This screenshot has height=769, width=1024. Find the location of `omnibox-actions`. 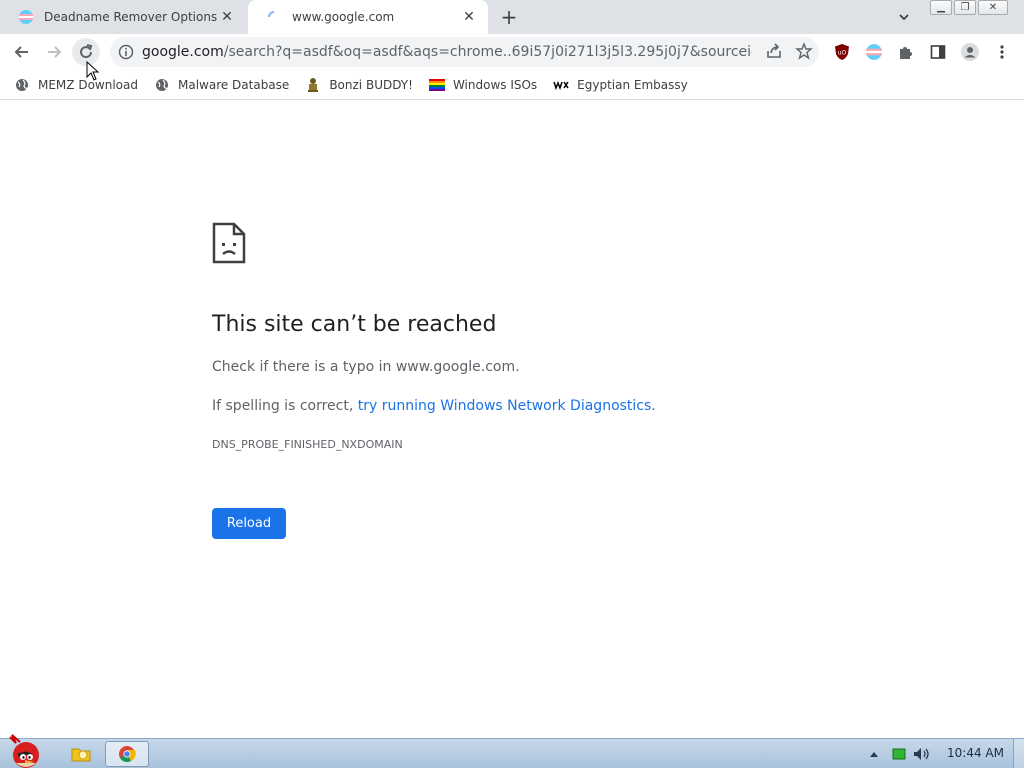

omnibox-actions is located at coordinates (789, 51).